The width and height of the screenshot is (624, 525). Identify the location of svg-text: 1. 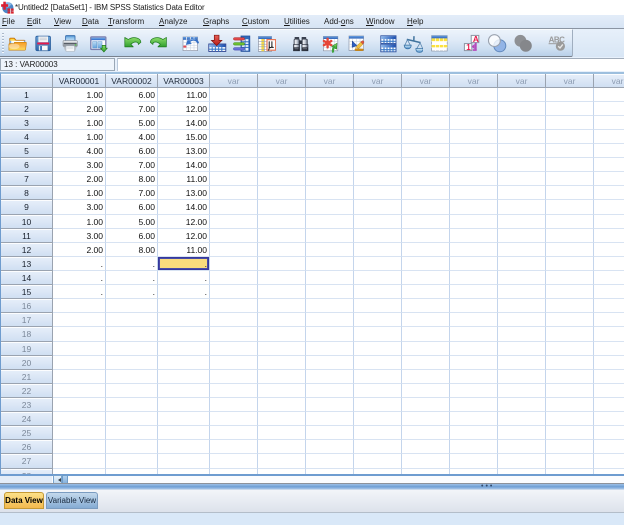
(468, 46).